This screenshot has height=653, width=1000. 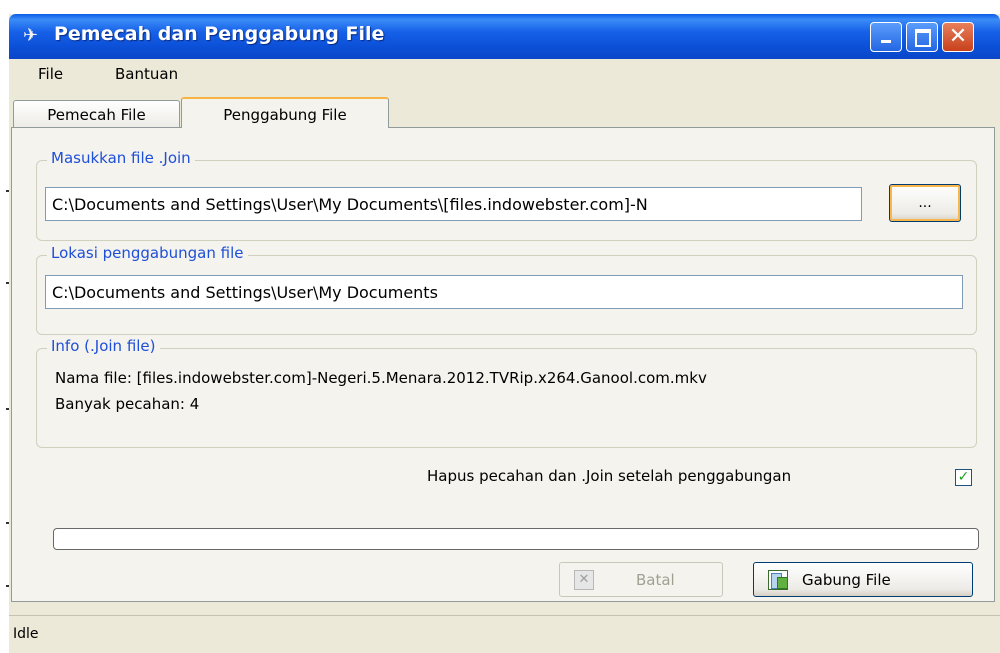 What do you see at coordinates (504, 634) in the screenshot?
I see `status-bar: Idle` at bounding box center [504, 634].